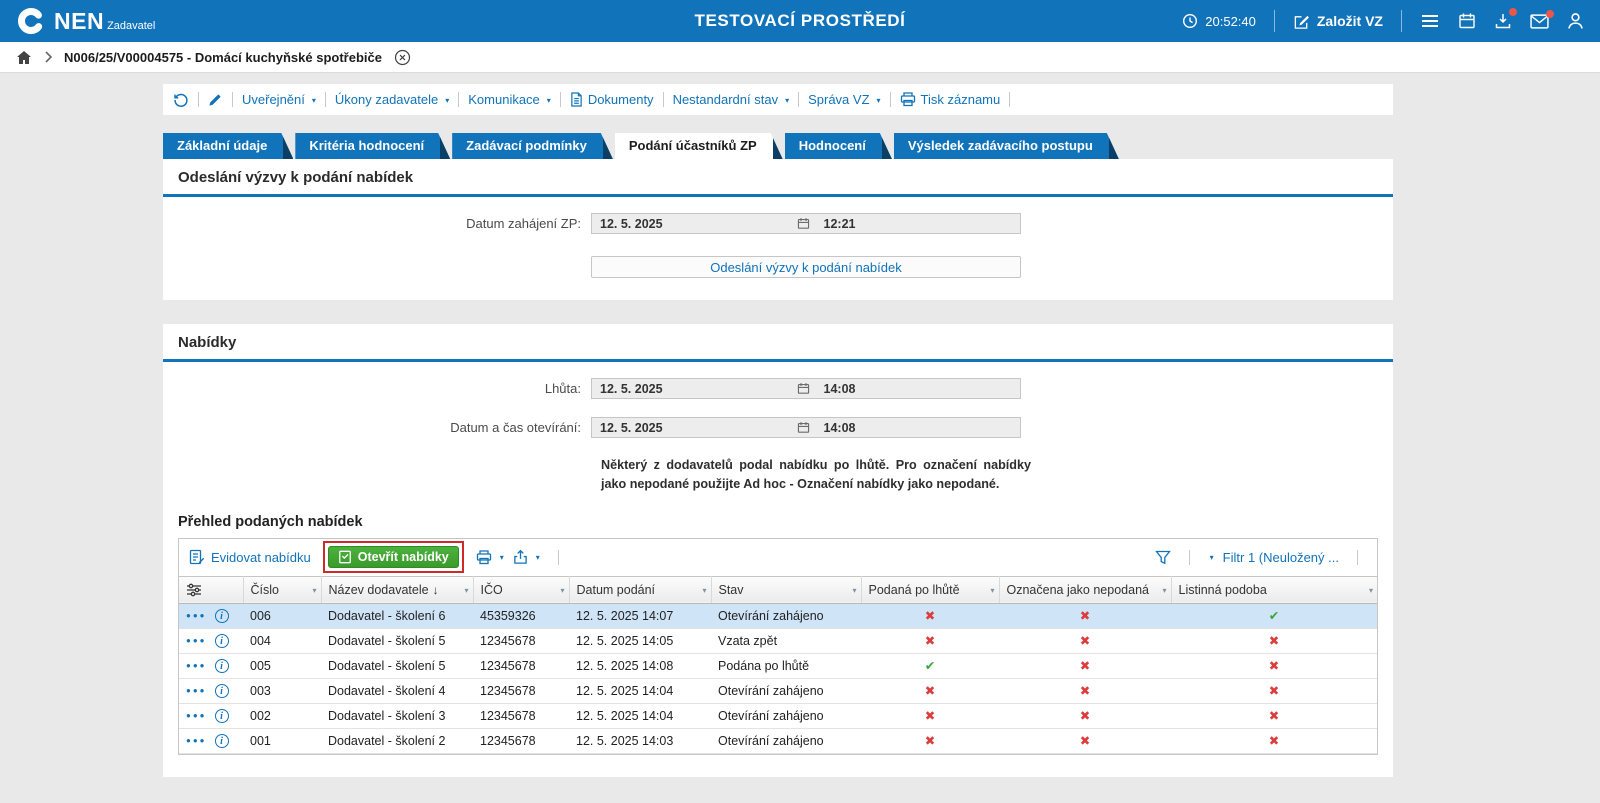  I want to click on caret-down-icon: ▾, so click(1212, 558).